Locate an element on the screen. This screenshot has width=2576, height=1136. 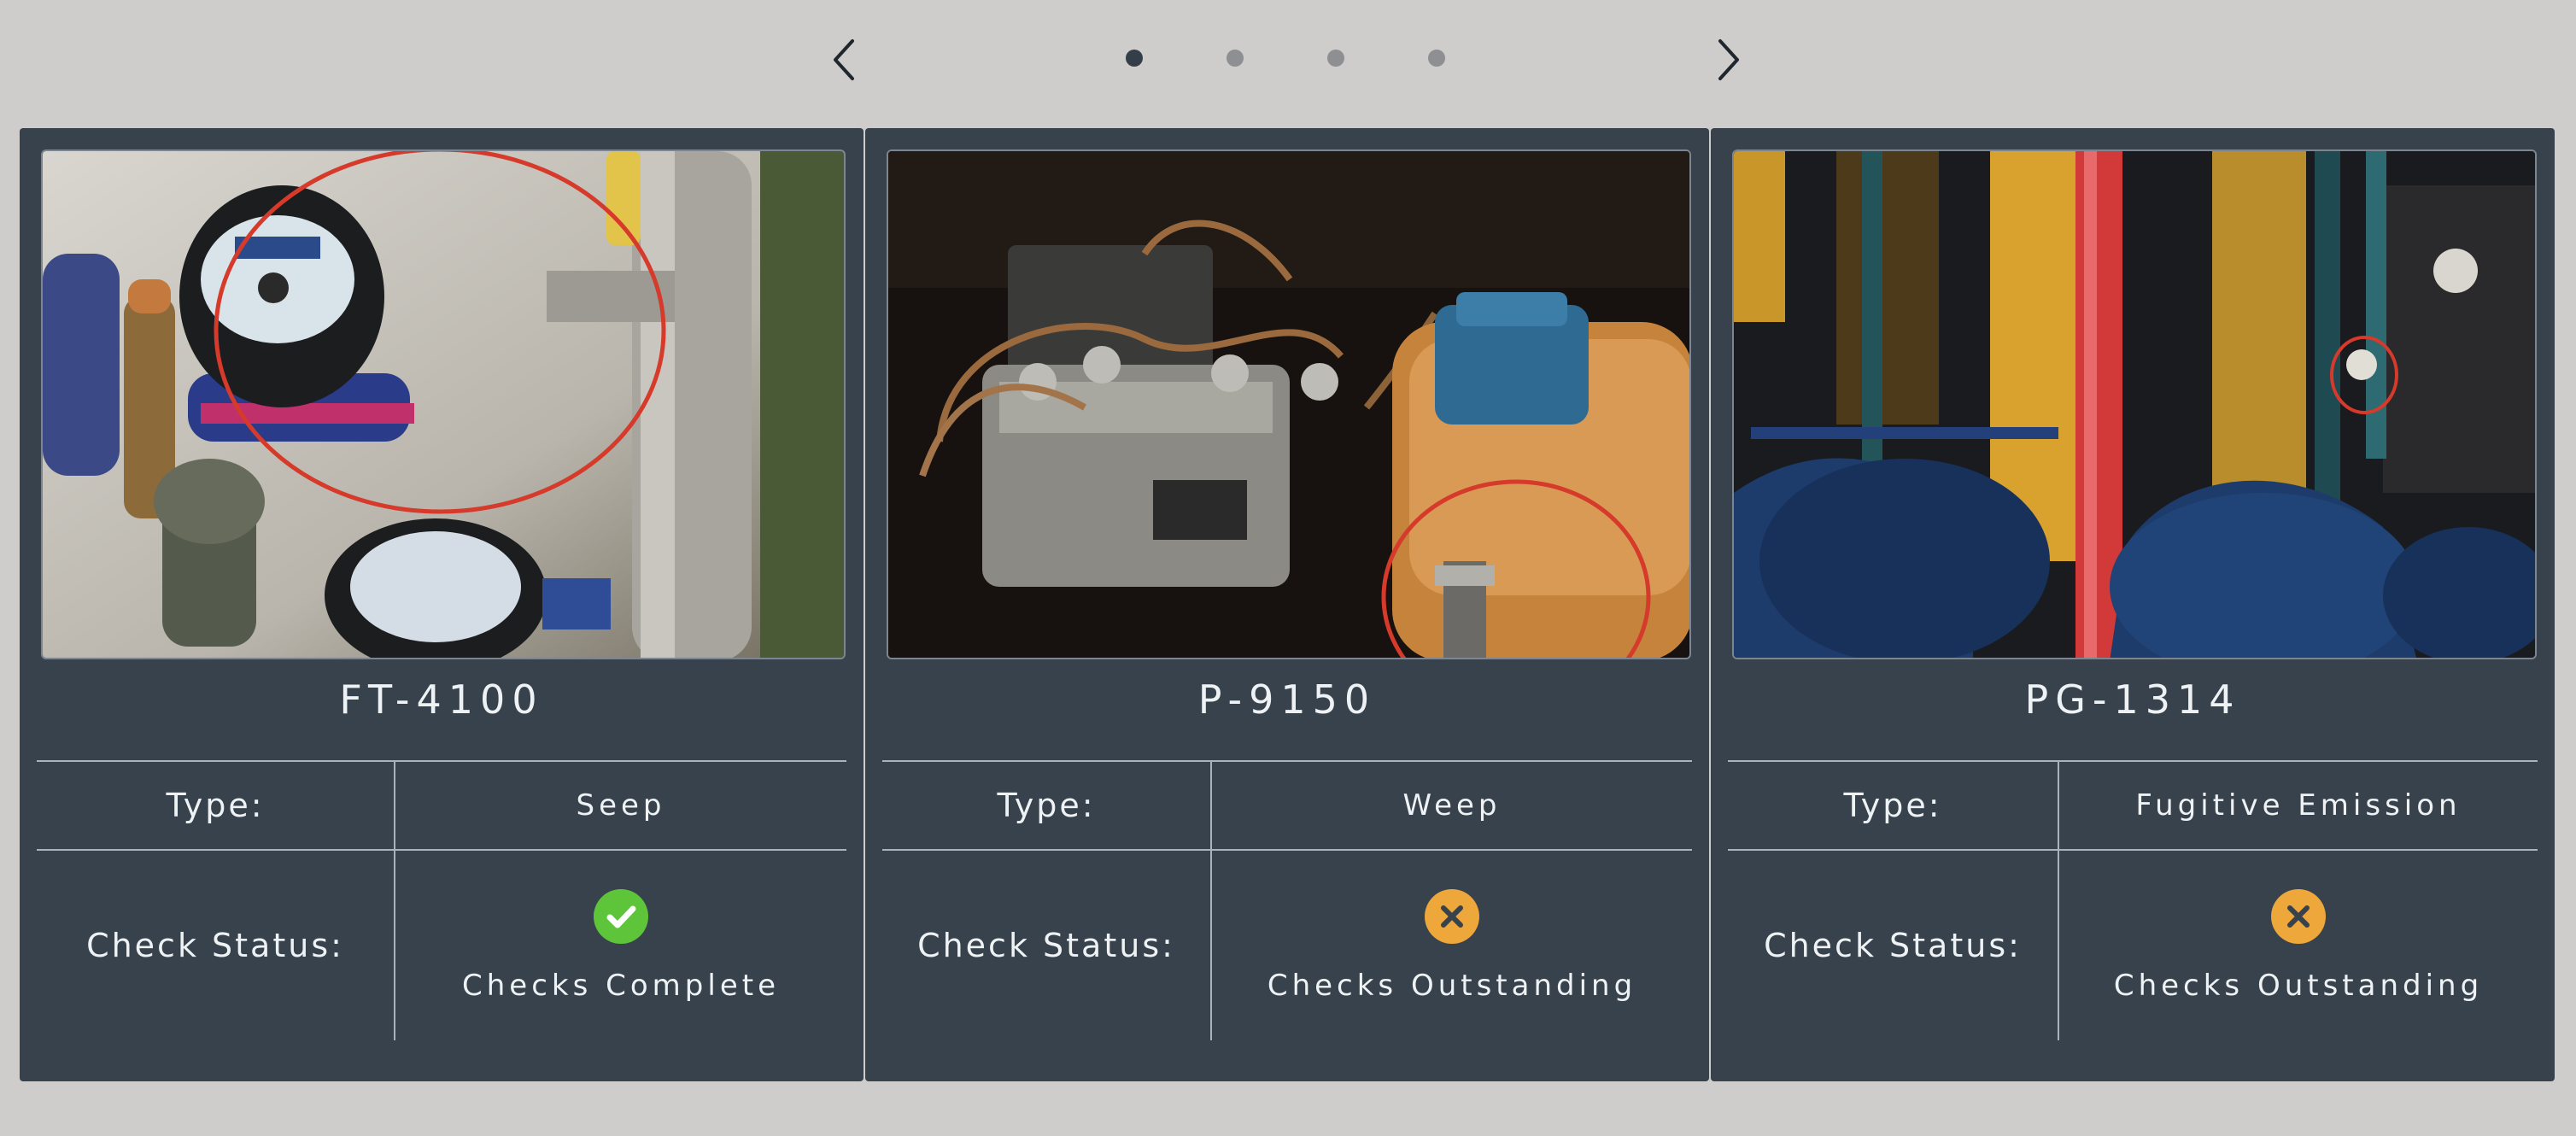
check-circle-icon is located at coordinates (621, 916).